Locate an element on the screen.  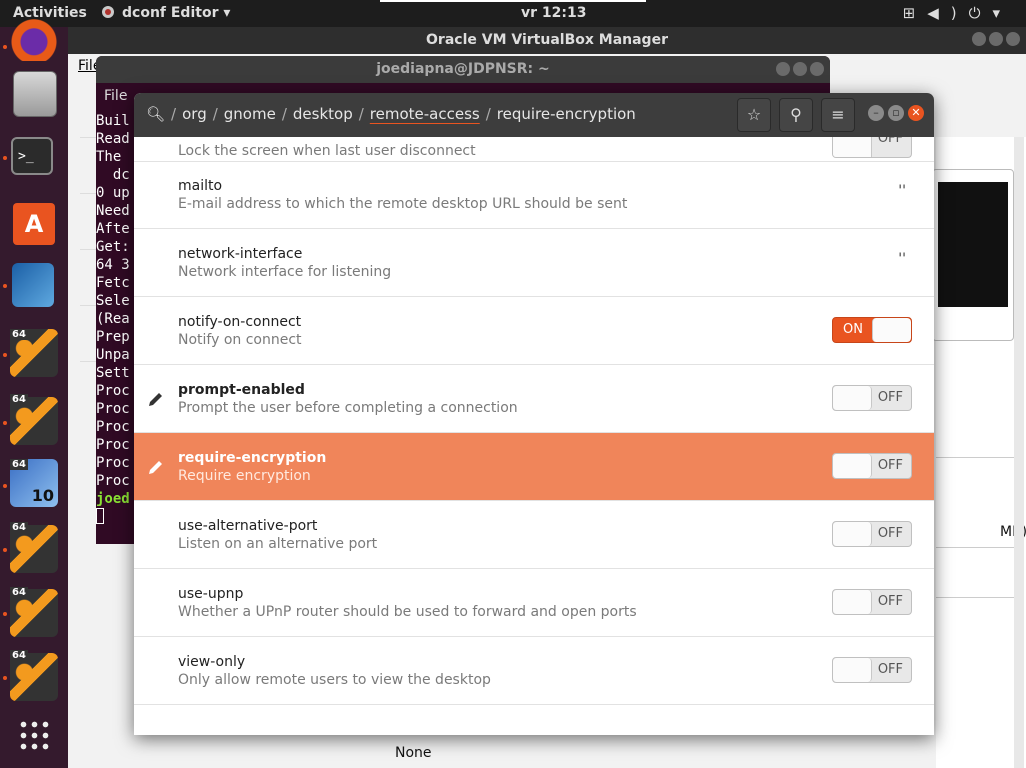
breadcrumb-org: org is located at coordinates (194, 114).